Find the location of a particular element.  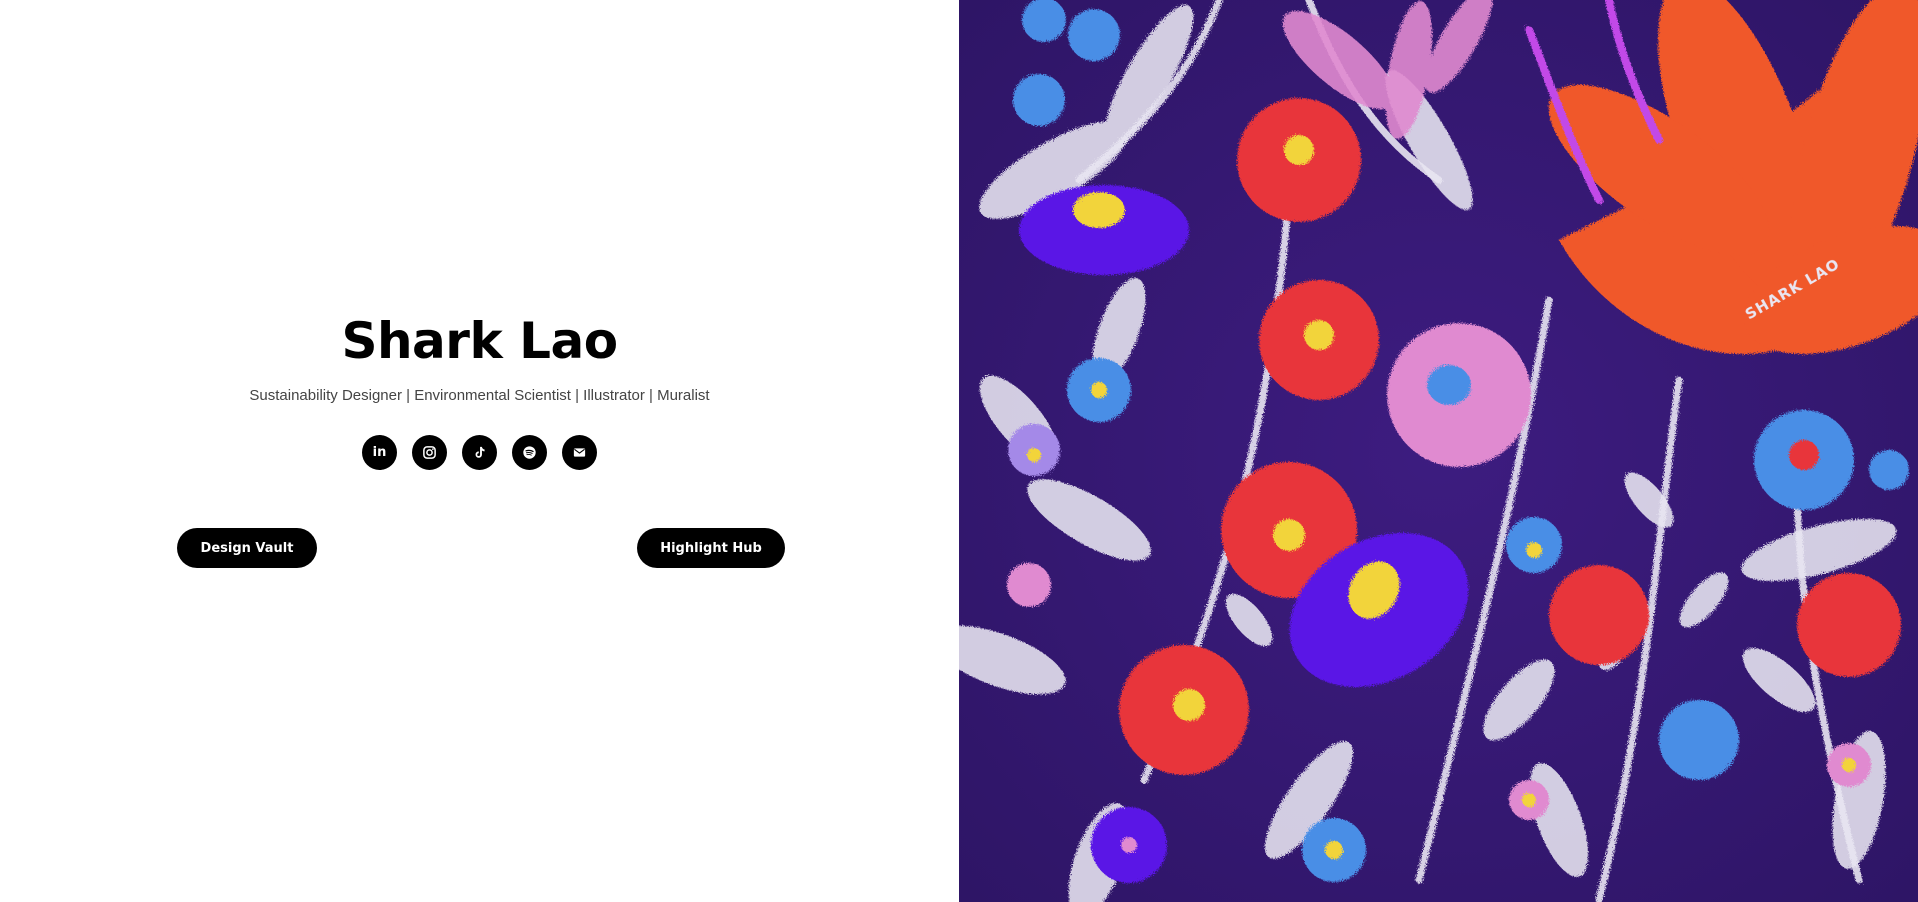

spotify-link is located at coordinates (529, 452).